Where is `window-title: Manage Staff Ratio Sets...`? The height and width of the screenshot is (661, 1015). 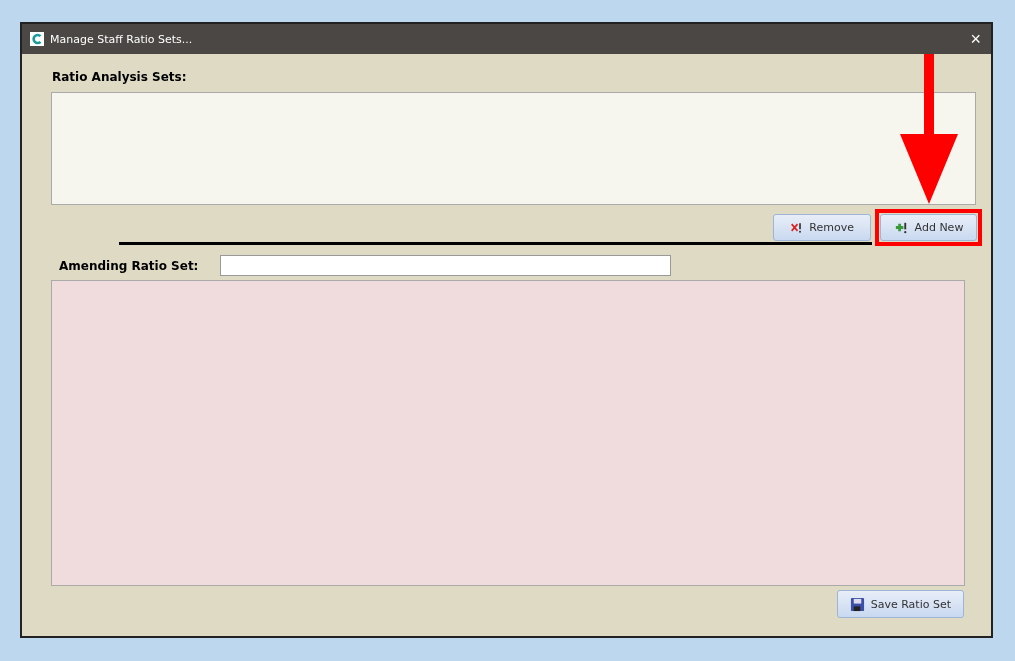
window-title: Manage Staff Ratio Sets... is located at coordinates (121, 39).